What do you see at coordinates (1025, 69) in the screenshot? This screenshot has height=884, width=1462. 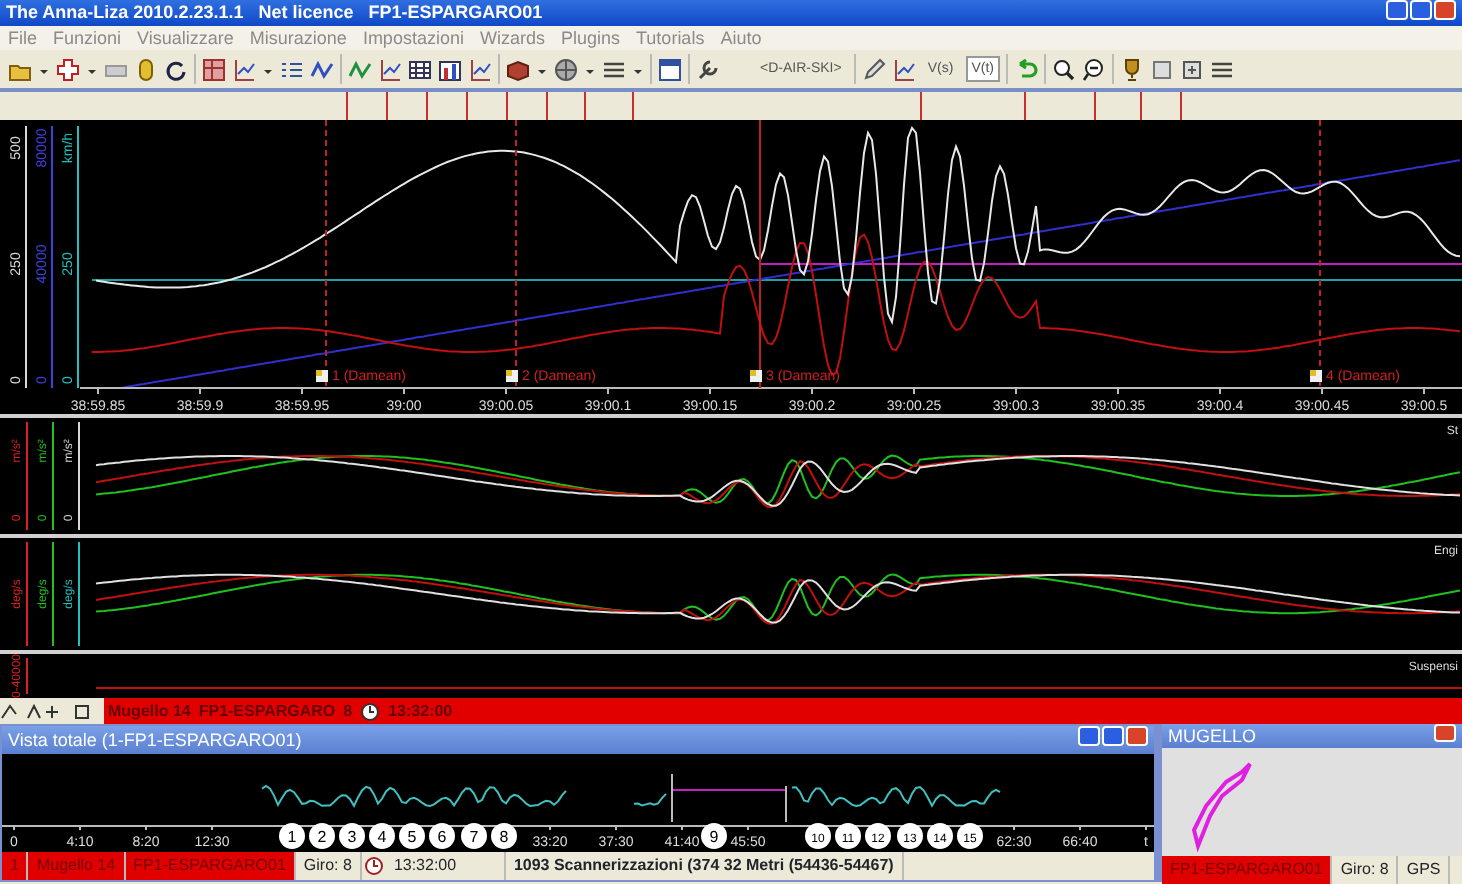 I see `undo-arrow-icon` at bounding box center [1025, 69].